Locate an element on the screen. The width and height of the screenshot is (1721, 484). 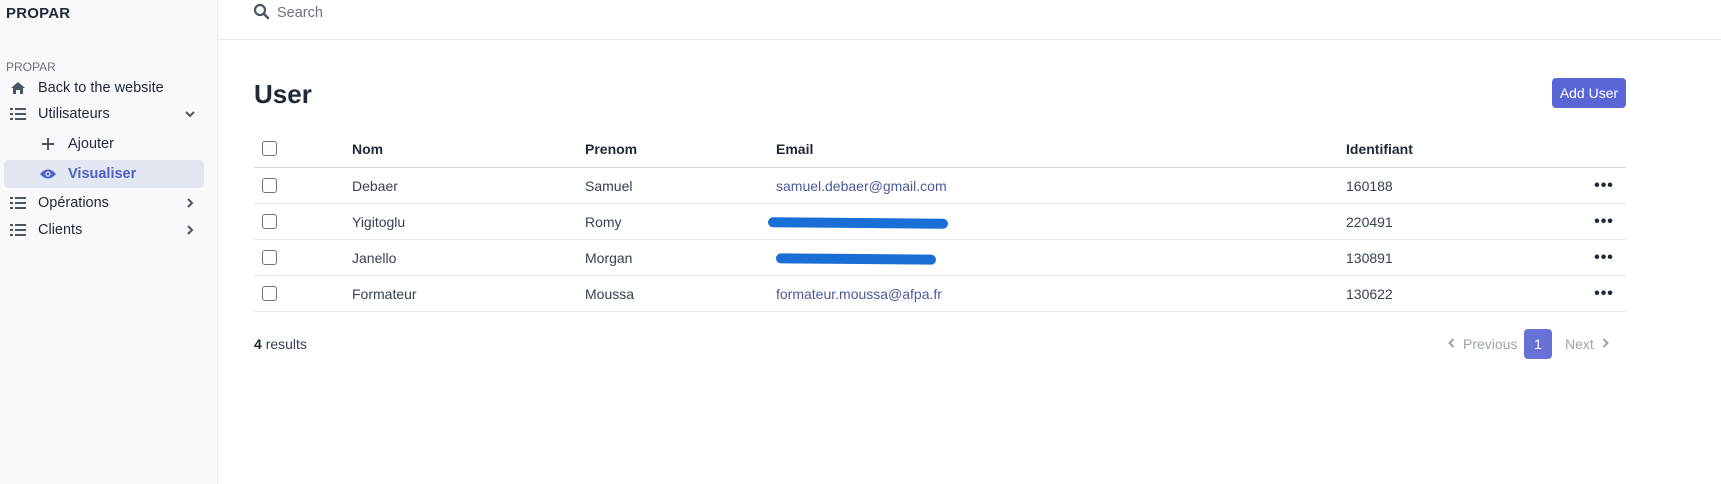
chevron-left-icon is located at coordinates (1451, 344).